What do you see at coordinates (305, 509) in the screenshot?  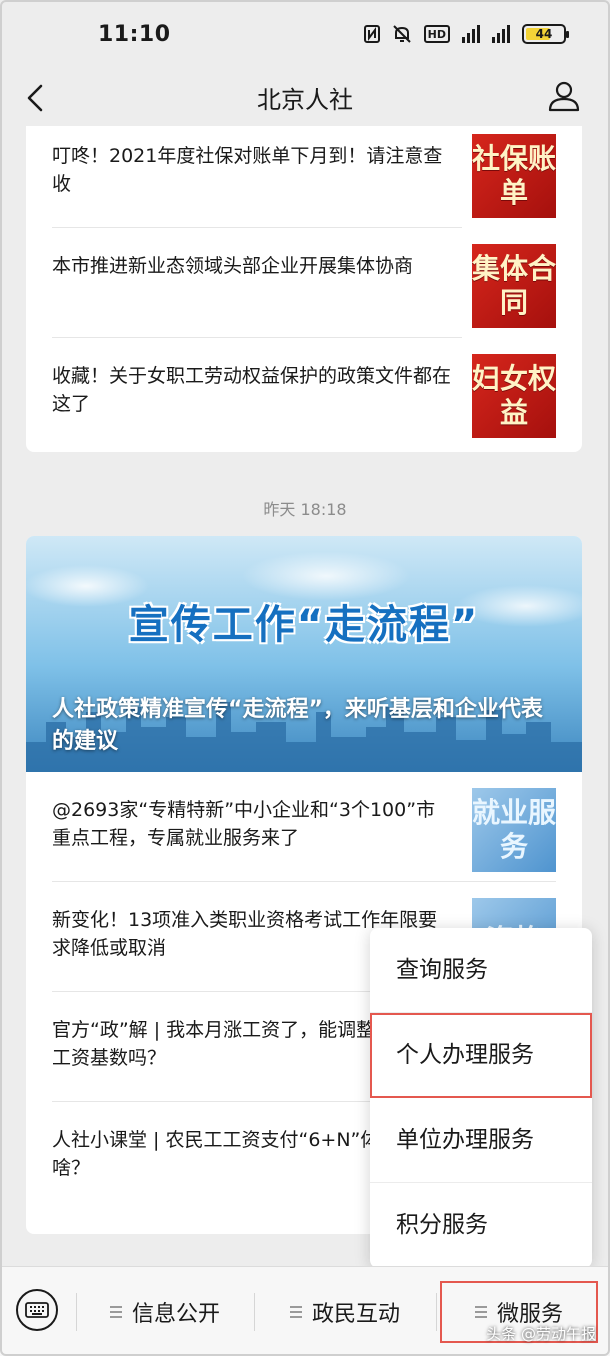 I see `message-timestamp: 昨天 18:18` at bounding box center [305, 509].